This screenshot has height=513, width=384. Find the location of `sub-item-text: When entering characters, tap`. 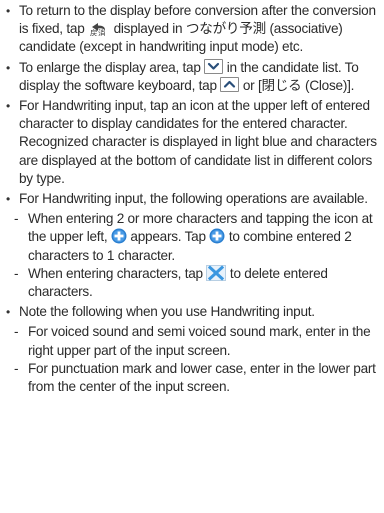

sub-item-text: When entering characters, tap is located at coordinates (117, 273).